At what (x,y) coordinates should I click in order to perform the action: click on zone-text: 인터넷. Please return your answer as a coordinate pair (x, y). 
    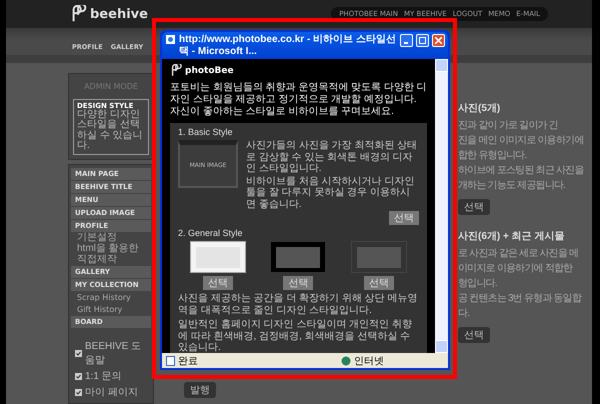
    Looking at the image, I should click on (369, 361).